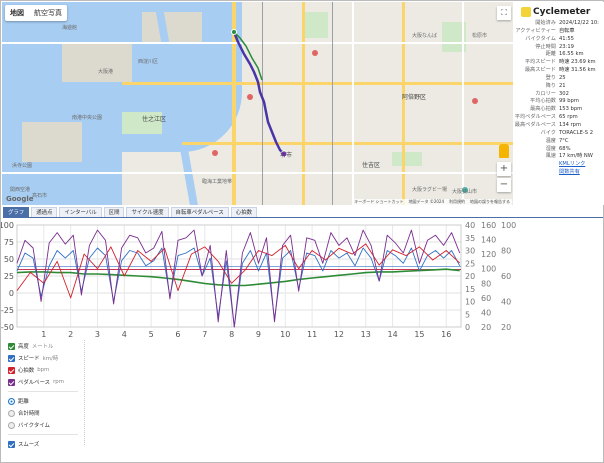 Image resolution: width=604 pixels, height=463 pixels. What do you see at coordinates (465, 192) in the screenshot?
I see `map-place-label: 大阪狭山市` at bounding box center [465, 192].